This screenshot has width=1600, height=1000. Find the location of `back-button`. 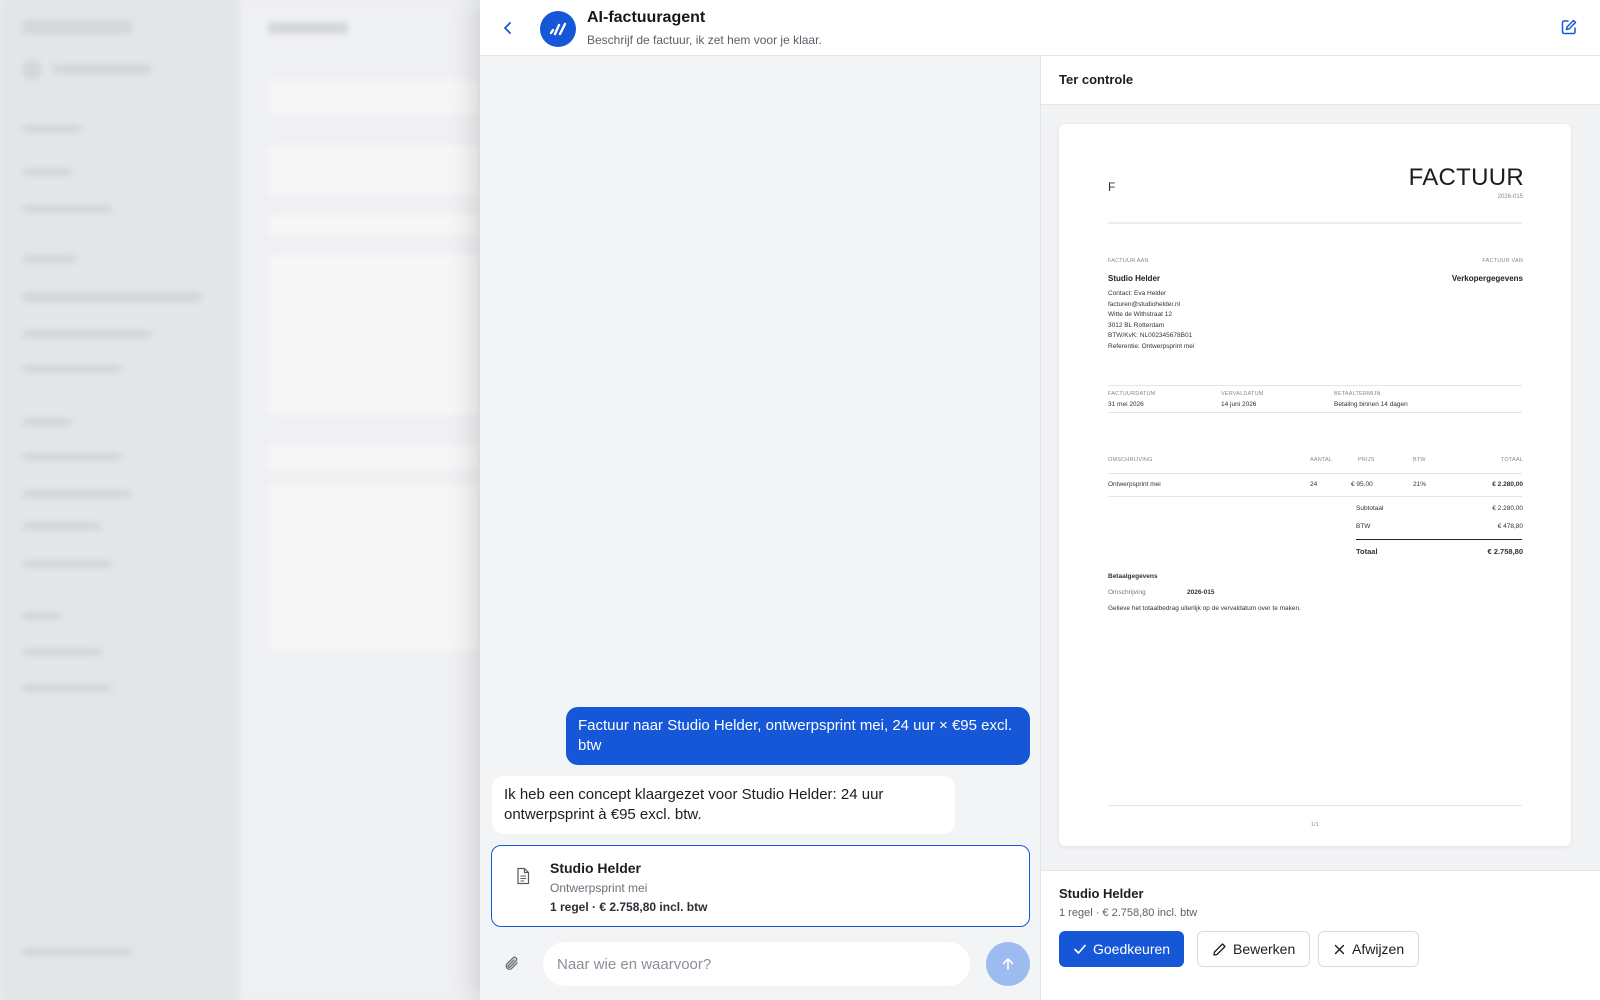

back-button is located at coordinates (508, 28).